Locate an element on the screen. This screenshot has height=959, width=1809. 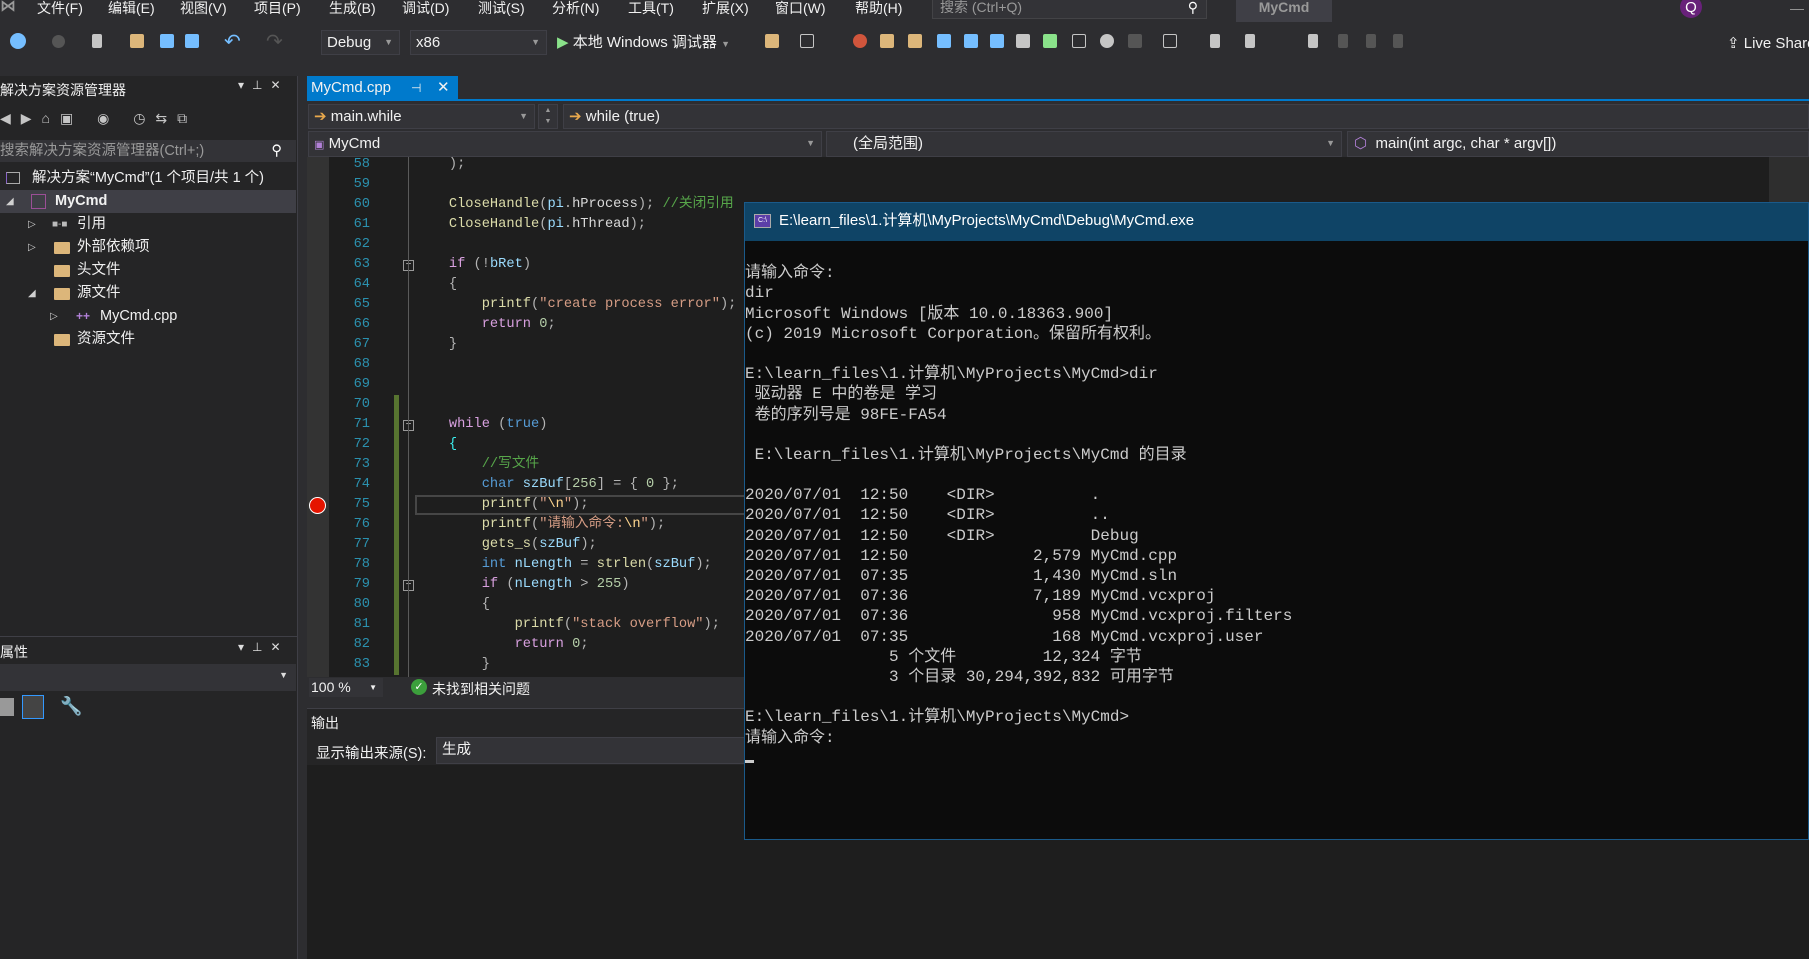
forward-icon is located at coordinates (58, 41).